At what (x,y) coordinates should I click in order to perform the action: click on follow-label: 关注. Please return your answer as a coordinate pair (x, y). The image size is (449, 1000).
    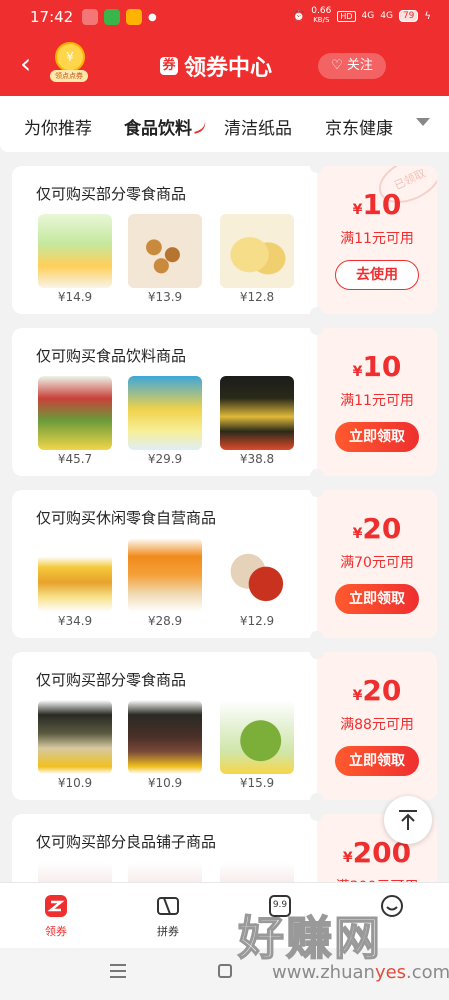
    Looking at the image, I should click on (359, 65).